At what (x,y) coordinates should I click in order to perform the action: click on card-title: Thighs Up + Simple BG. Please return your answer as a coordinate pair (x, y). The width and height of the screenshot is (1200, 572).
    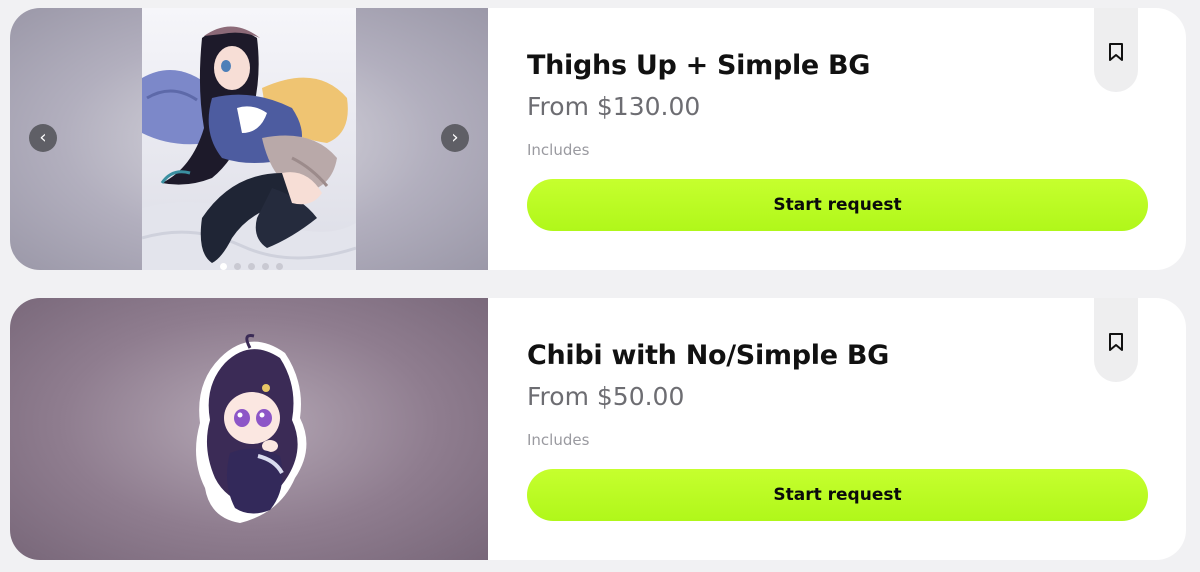
    Looking at the image, I should click on (699, 65).